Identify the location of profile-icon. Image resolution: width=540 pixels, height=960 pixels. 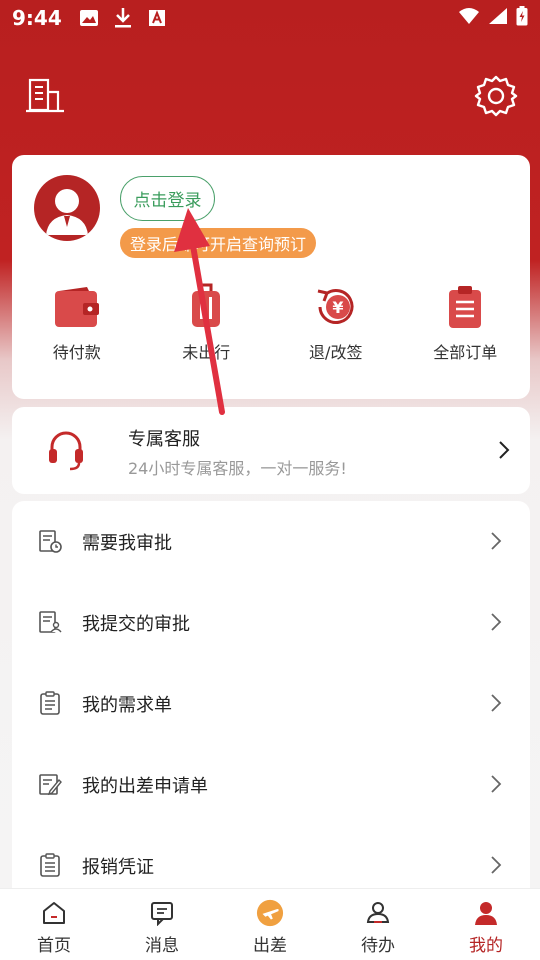
(486, 913).